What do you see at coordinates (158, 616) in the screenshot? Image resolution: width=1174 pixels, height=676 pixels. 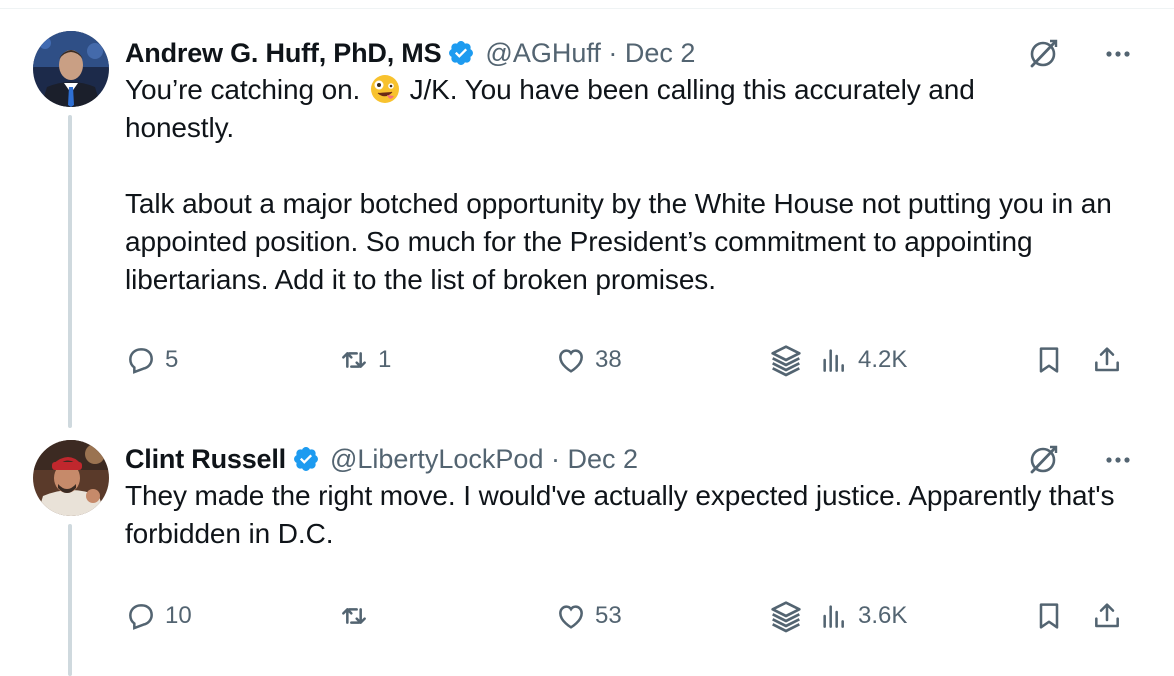 I see `reply-button: 10` at bounding box center [158, 616].